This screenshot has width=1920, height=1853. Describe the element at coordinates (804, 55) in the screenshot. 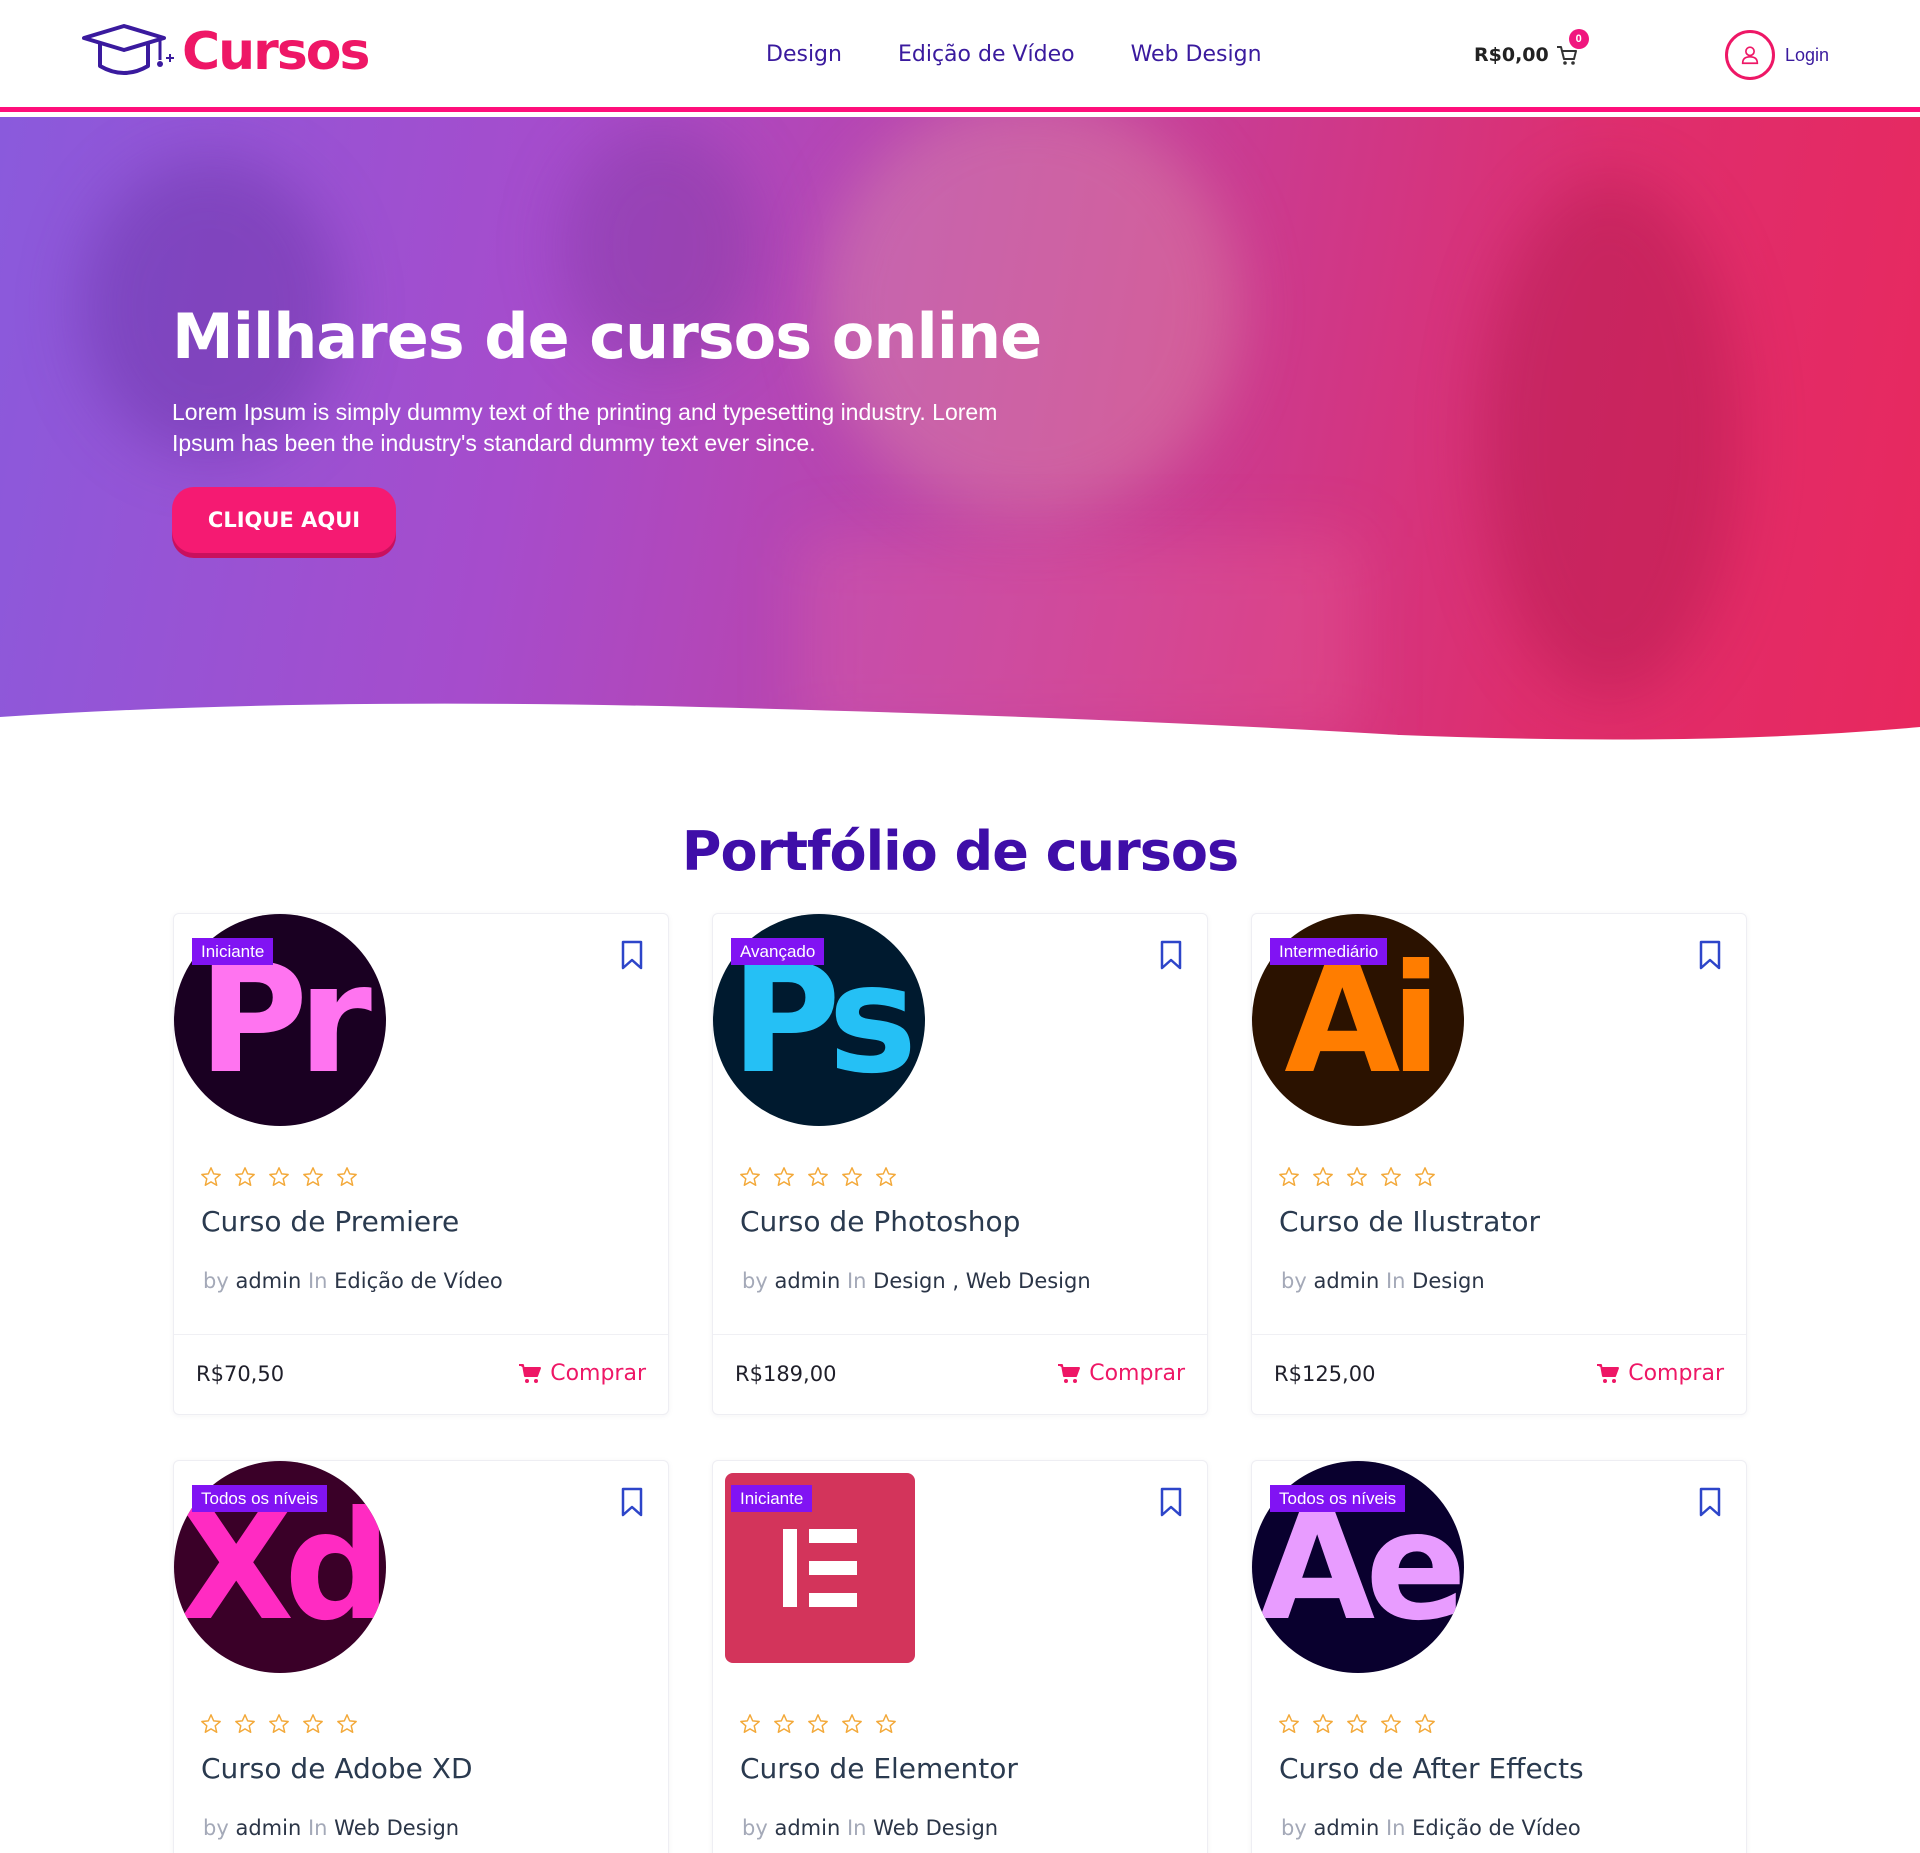

I see `nav-link-design: Design` at that location.